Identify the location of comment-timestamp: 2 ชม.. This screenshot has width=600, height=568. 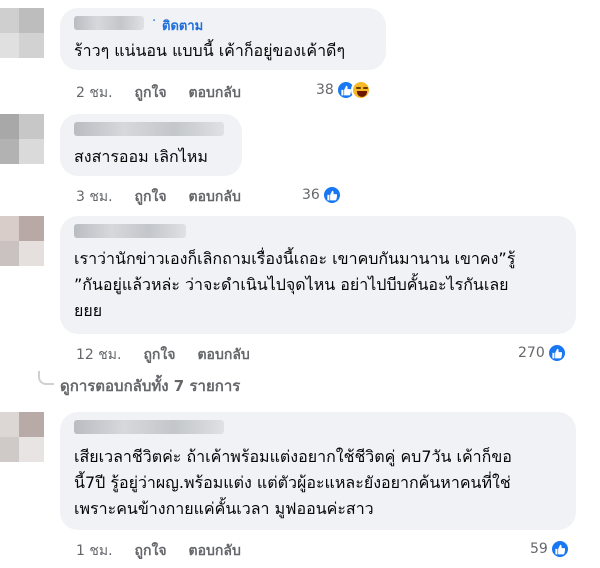
(94, 93).